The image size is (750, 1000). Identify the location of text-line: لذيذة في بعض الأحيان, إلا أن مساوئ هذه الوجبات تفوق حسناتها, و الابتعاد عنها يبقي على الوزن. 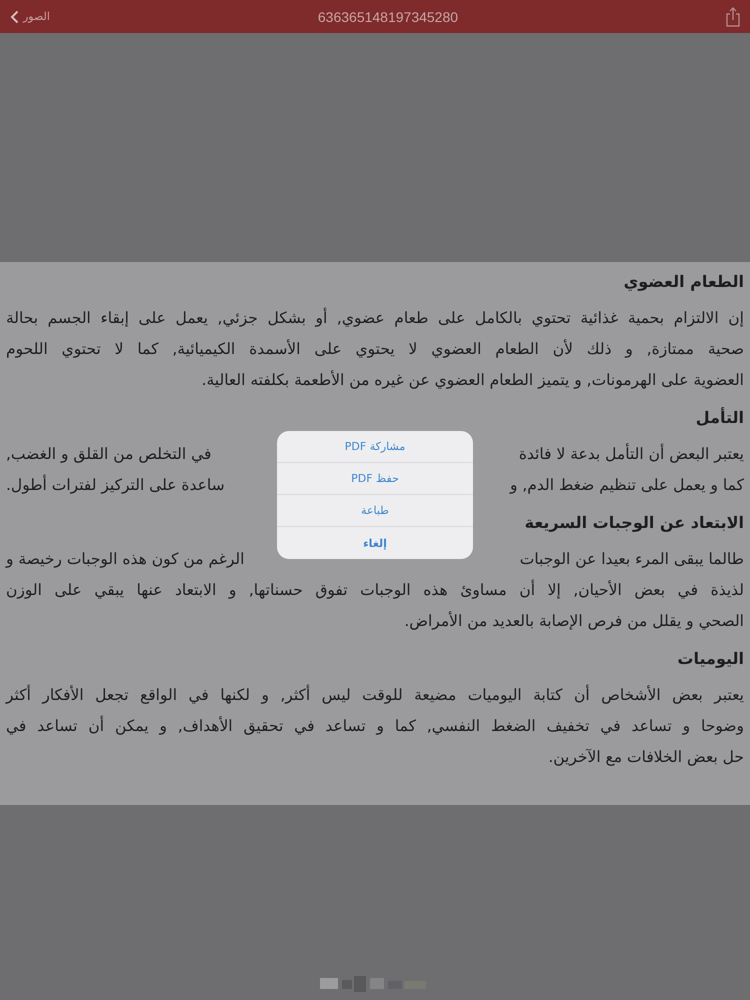
(375, 589).